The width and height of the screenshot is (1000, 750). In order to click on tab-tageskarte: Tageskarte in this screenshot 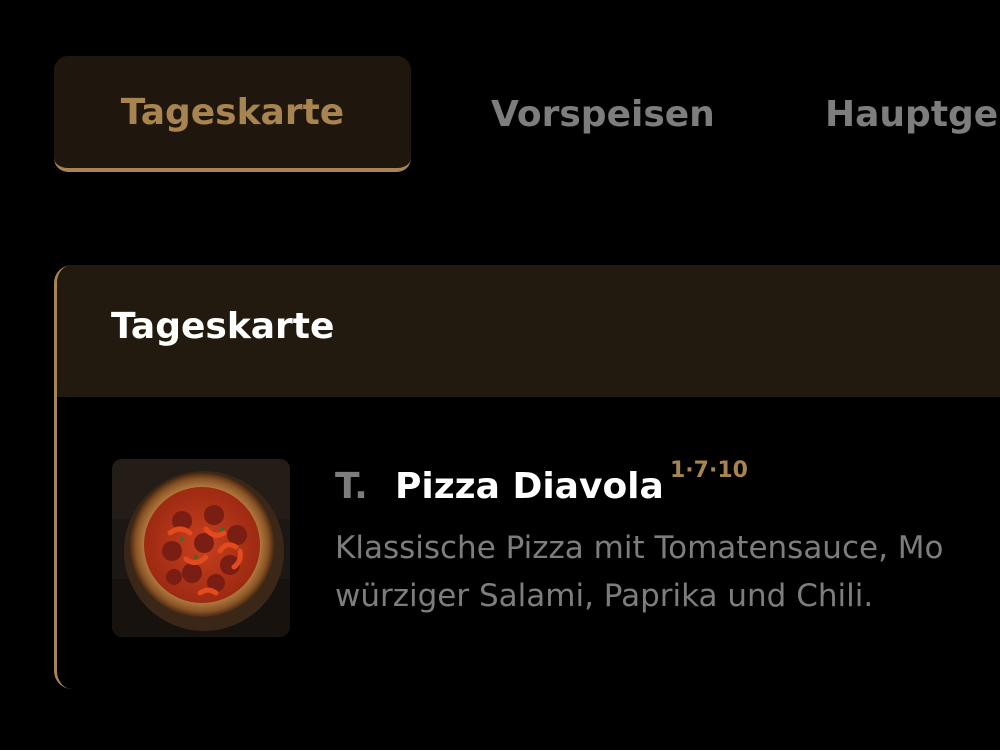, I will do `click(232, 114)`.